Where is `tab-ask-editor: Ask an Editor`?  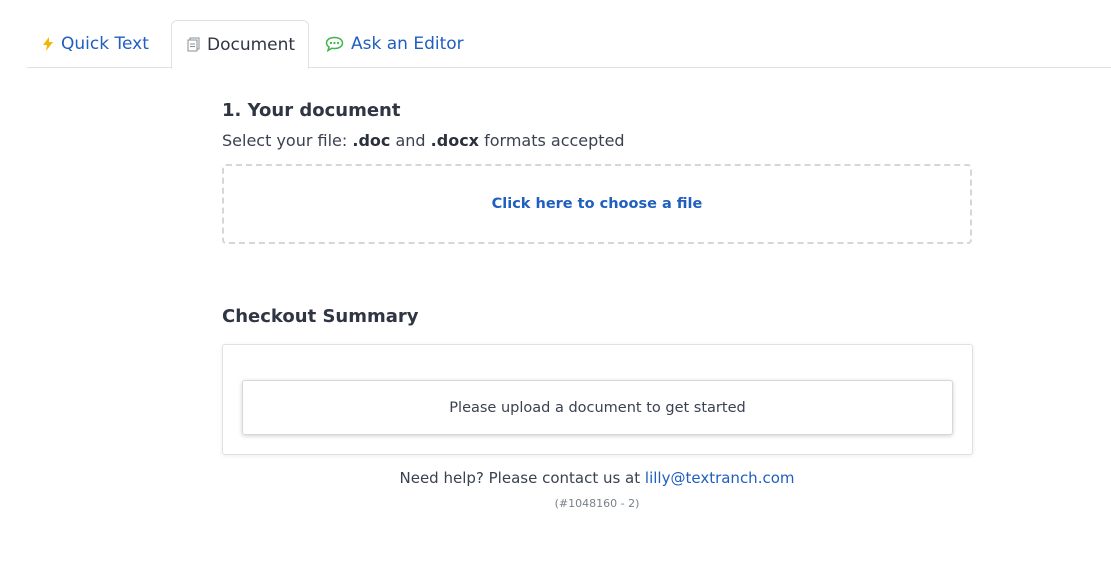 tab-ask-editor: Ask an Editor is located at coordinates (394, 44).